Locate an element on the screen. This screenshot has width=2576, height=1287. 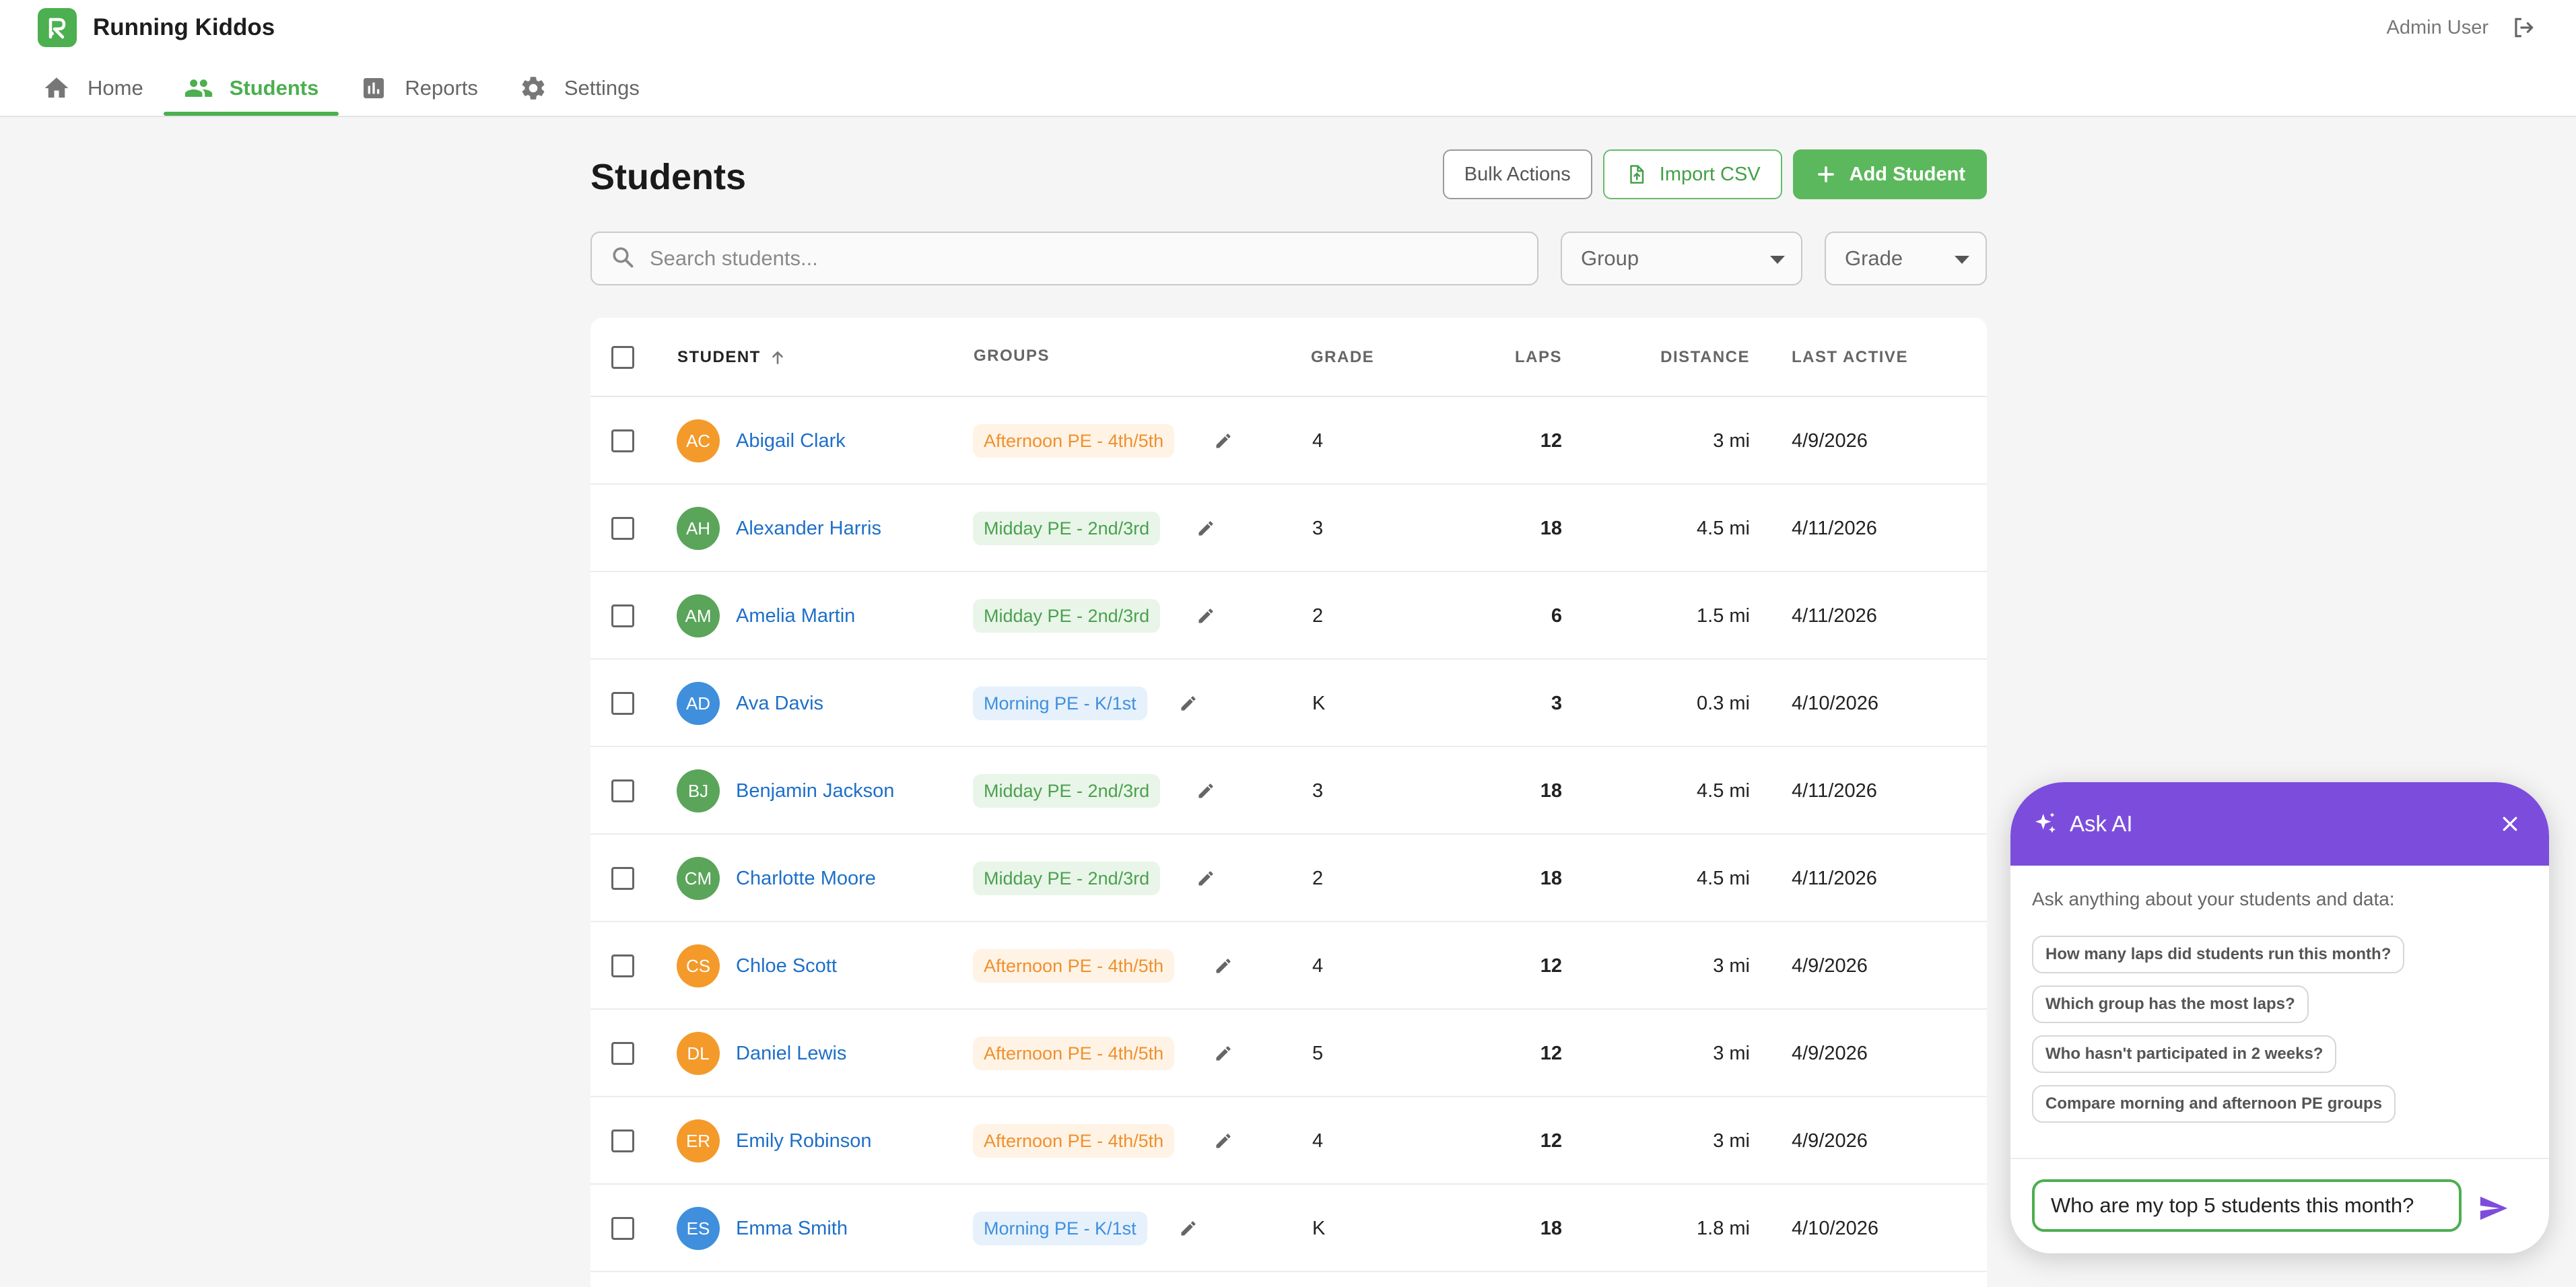
student-name-link: Abigail Clark is located at coordinates (791, 441).